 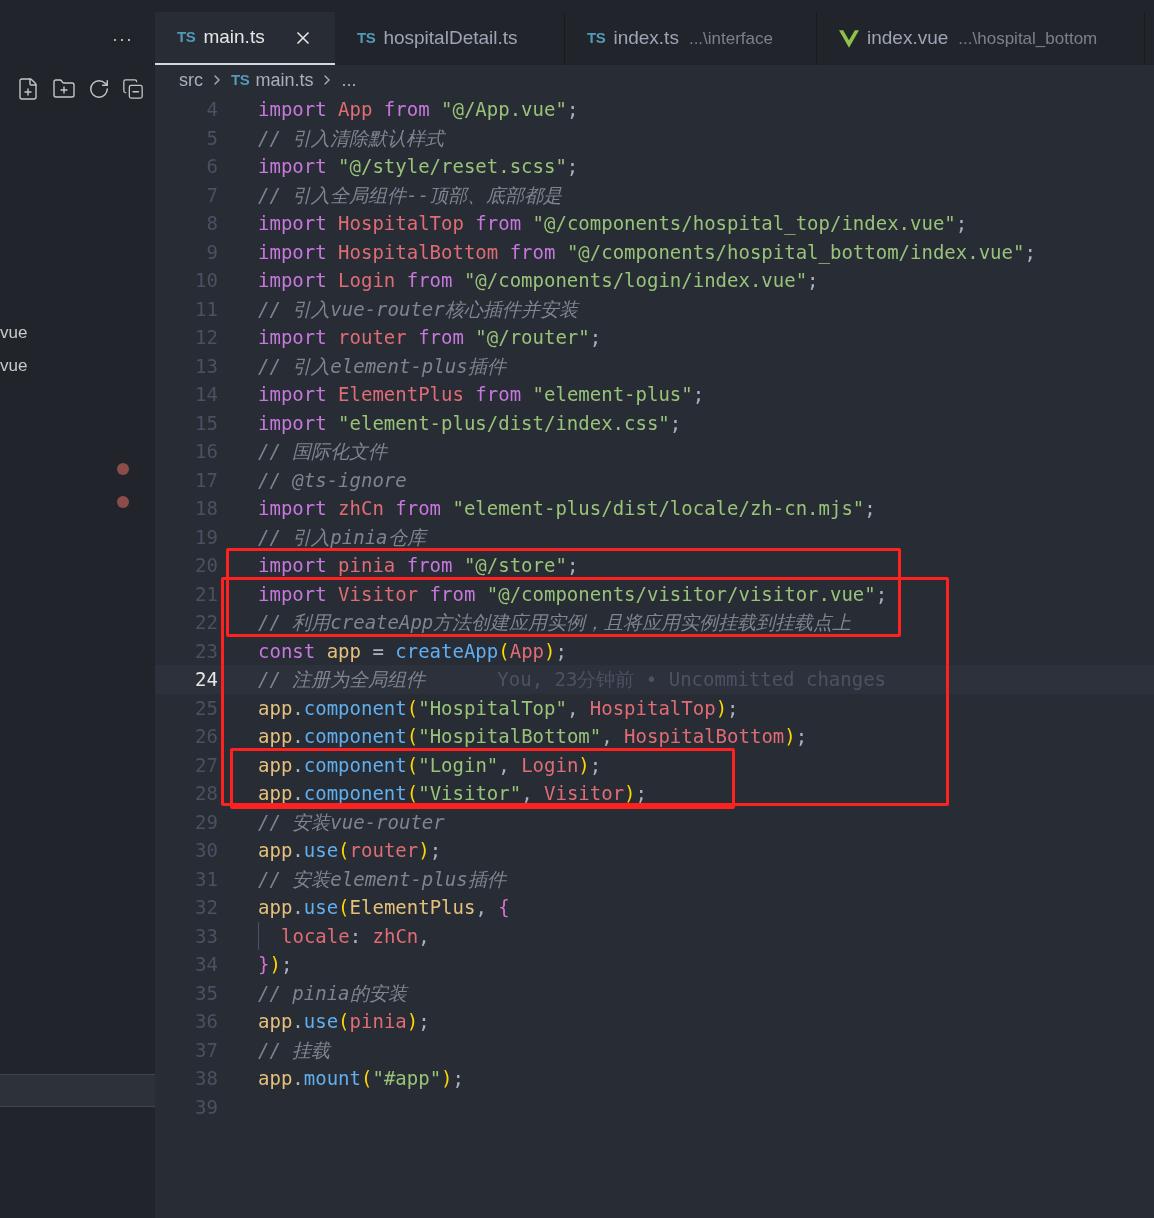 I want to click on code-line: app.component("HospitalBottom", HospitalBottom);, so click(x=533, y=736).